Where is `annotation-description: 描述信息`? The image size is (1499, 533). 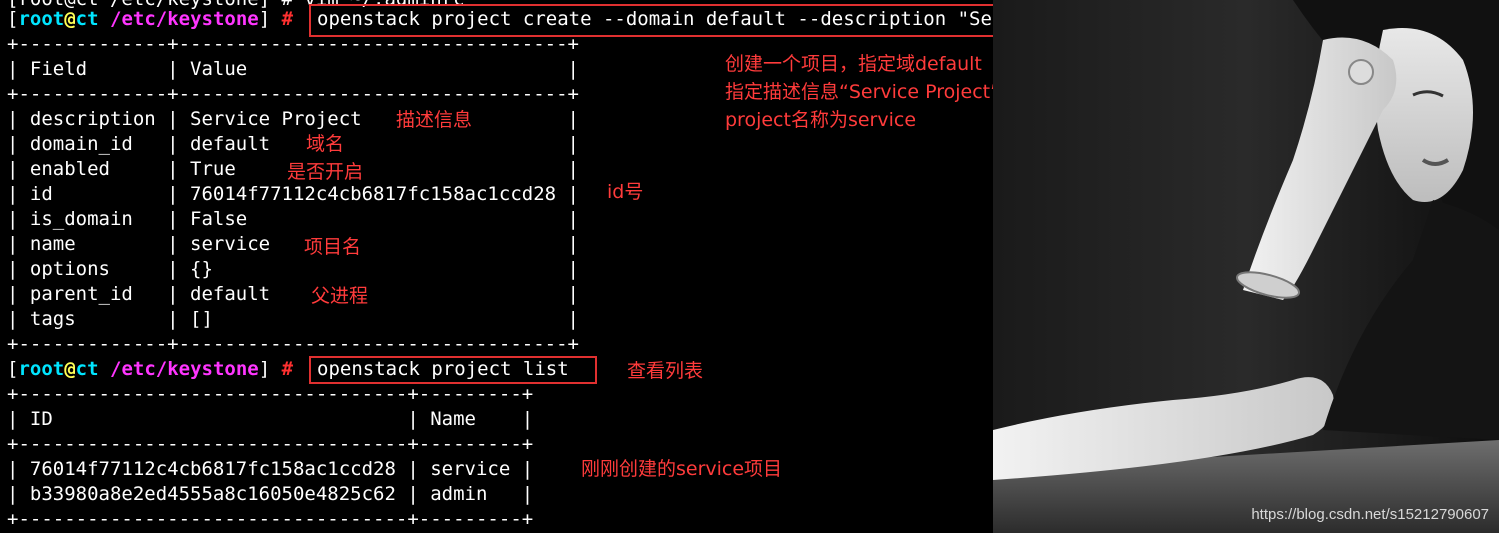 annotation-description: 描述信息 is located at coordinates (434, 120).